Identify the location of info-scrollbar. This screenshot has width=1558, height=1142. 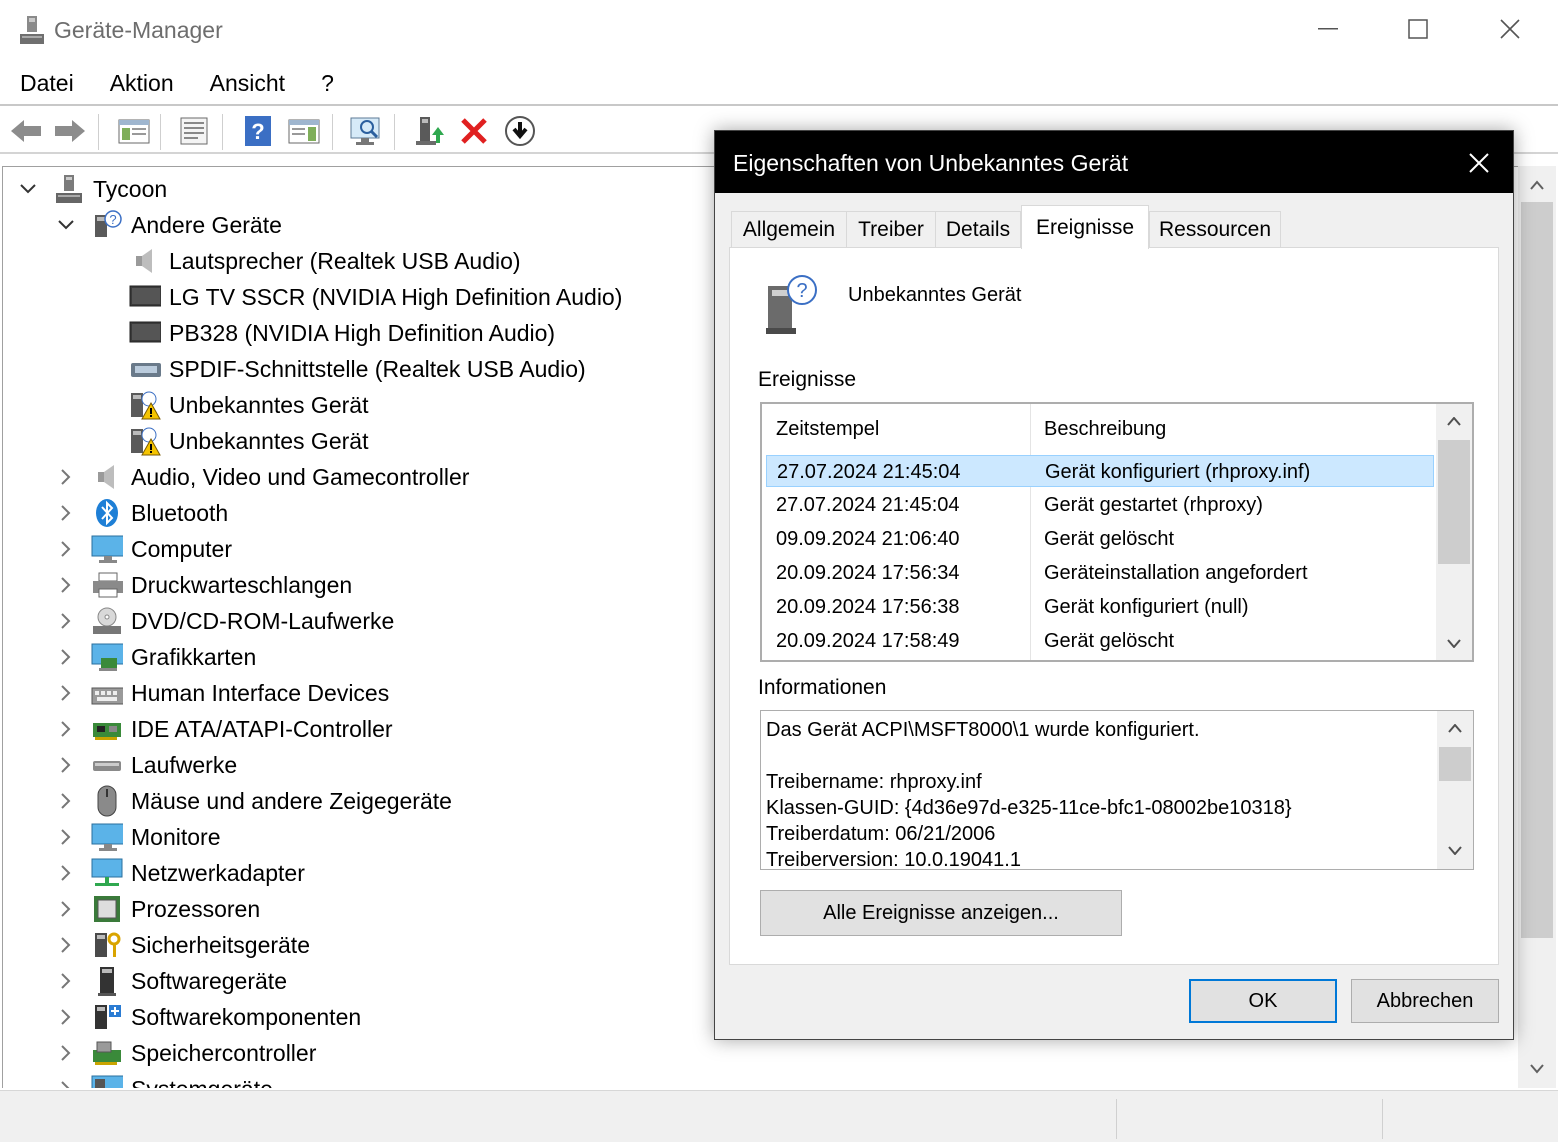
(1455, 790).